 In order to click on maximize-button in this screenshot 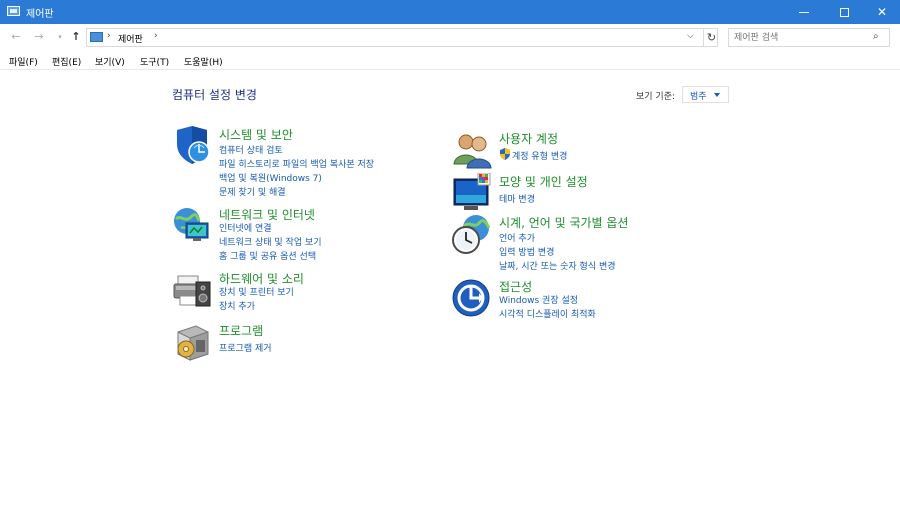, I will do `click(844, 12)`.